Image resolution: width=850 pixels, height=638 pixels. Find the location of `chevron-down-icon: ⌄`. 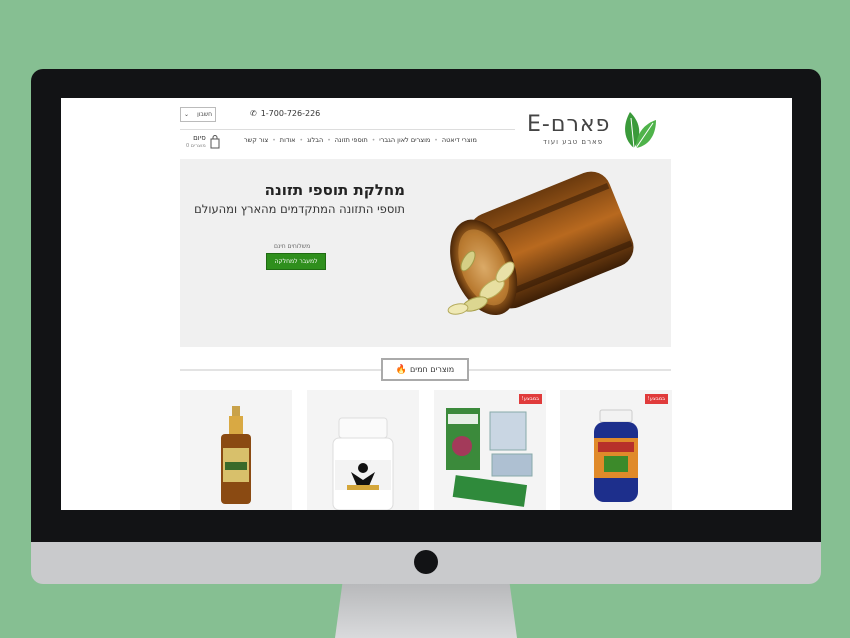

chevron-down-icon: ⌄ is located at coordinates (187, 114).